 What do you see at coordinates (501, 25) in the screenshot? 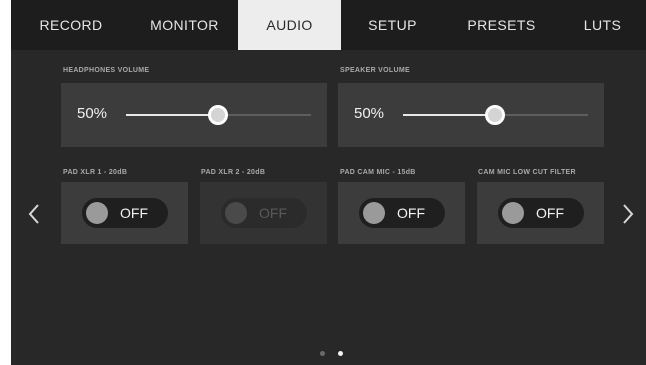
I see `tab-presets: PRESETS` at bounding box center [501, 25].